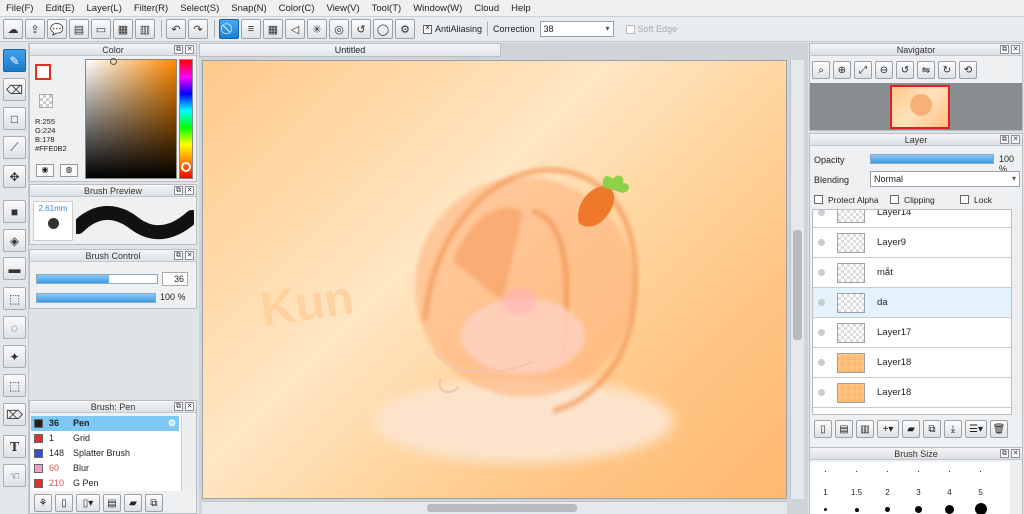 The width and height of the screenshot is (1024, 514). Describe the element at coordinates (1017, 312) in the screenshot. I see `layer-list-scrollbar` at that location.